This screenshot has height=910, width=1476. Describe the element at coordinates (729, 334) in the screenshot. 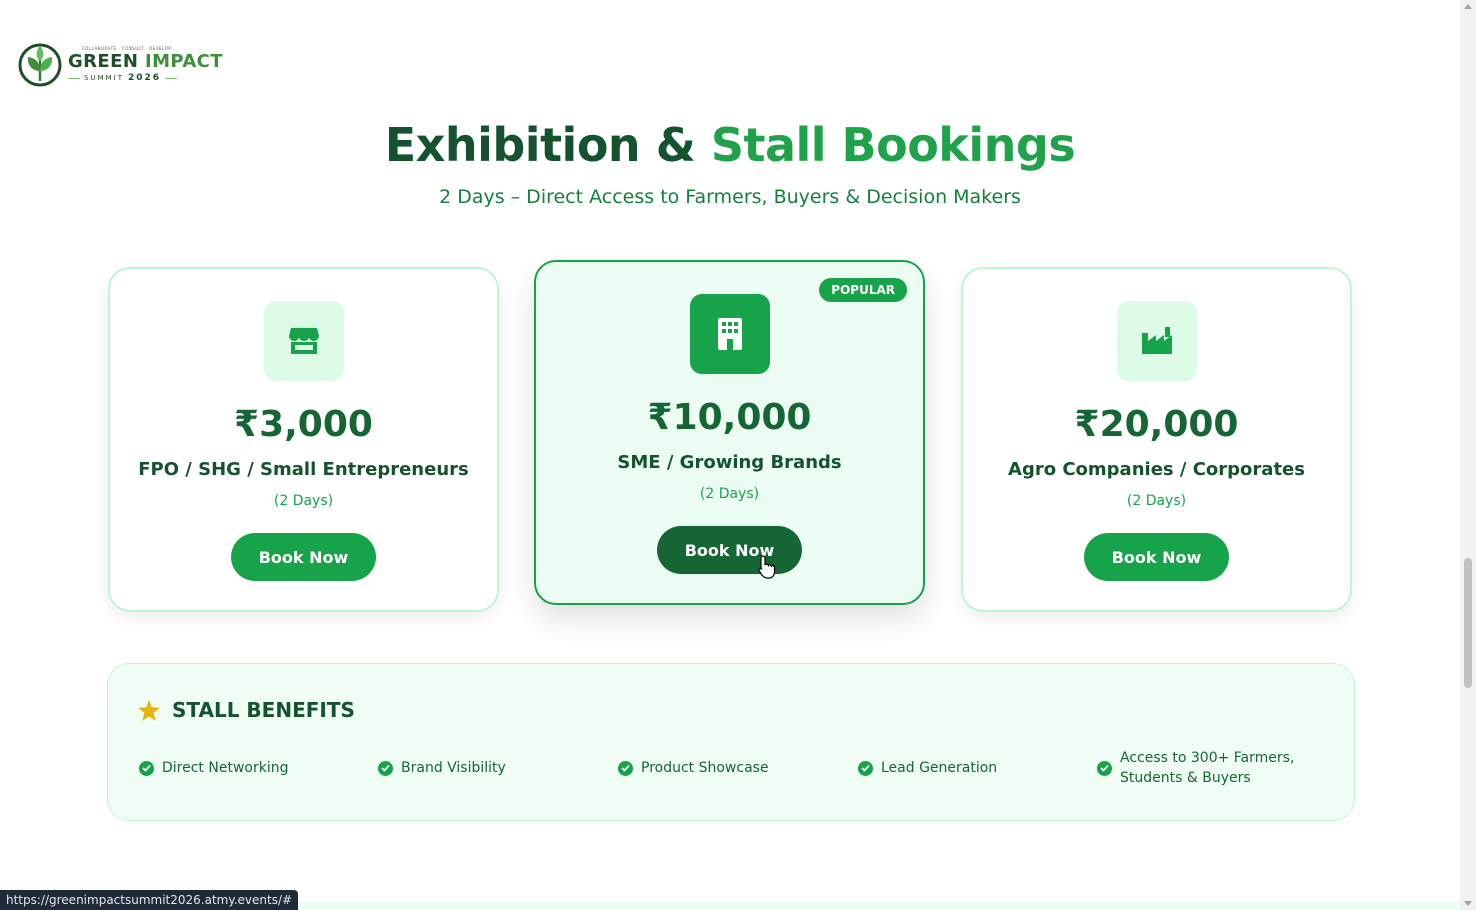

I see `building-icon` at that location.